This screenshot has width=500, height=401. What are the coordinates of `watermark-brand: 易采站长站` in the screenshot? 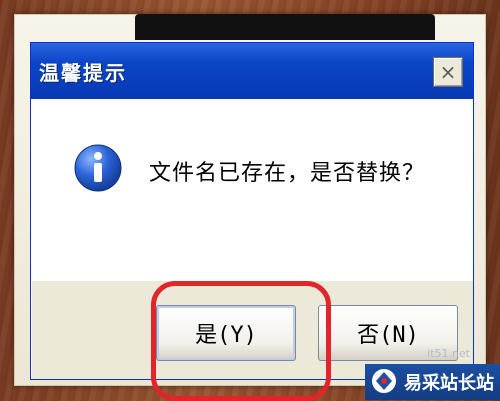 It's located at (449, 383).